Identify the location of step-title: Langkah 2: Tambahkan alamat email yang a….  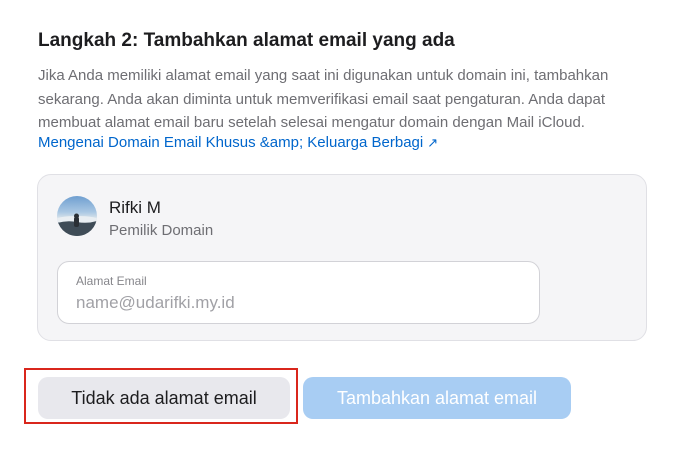
(246, 40).